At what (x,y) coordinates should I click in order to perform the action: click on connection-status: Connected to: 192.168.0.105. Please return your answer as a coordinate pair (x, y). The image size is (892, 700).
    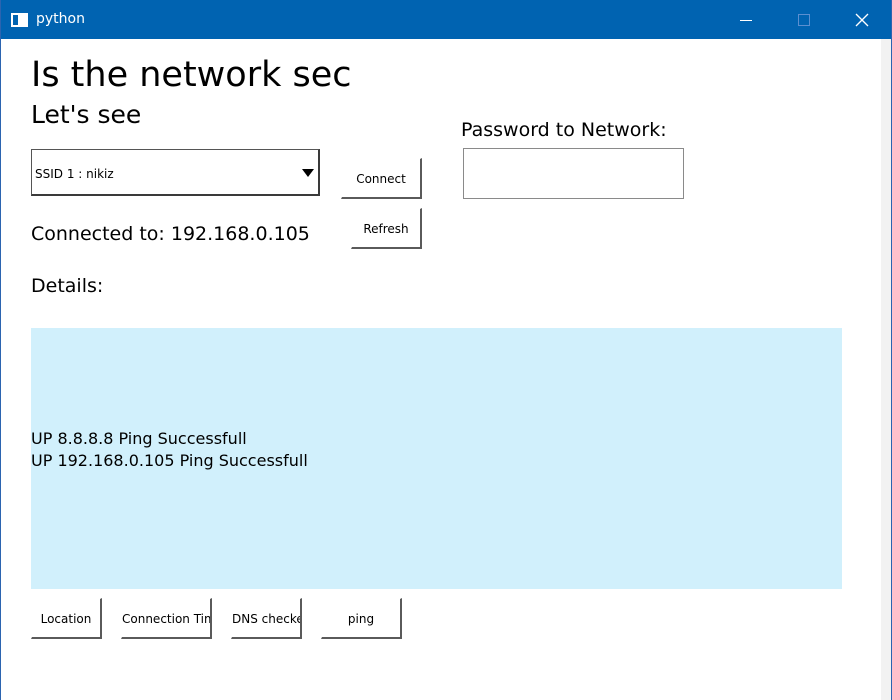
    Looking at the image, I should click on (170, 234).